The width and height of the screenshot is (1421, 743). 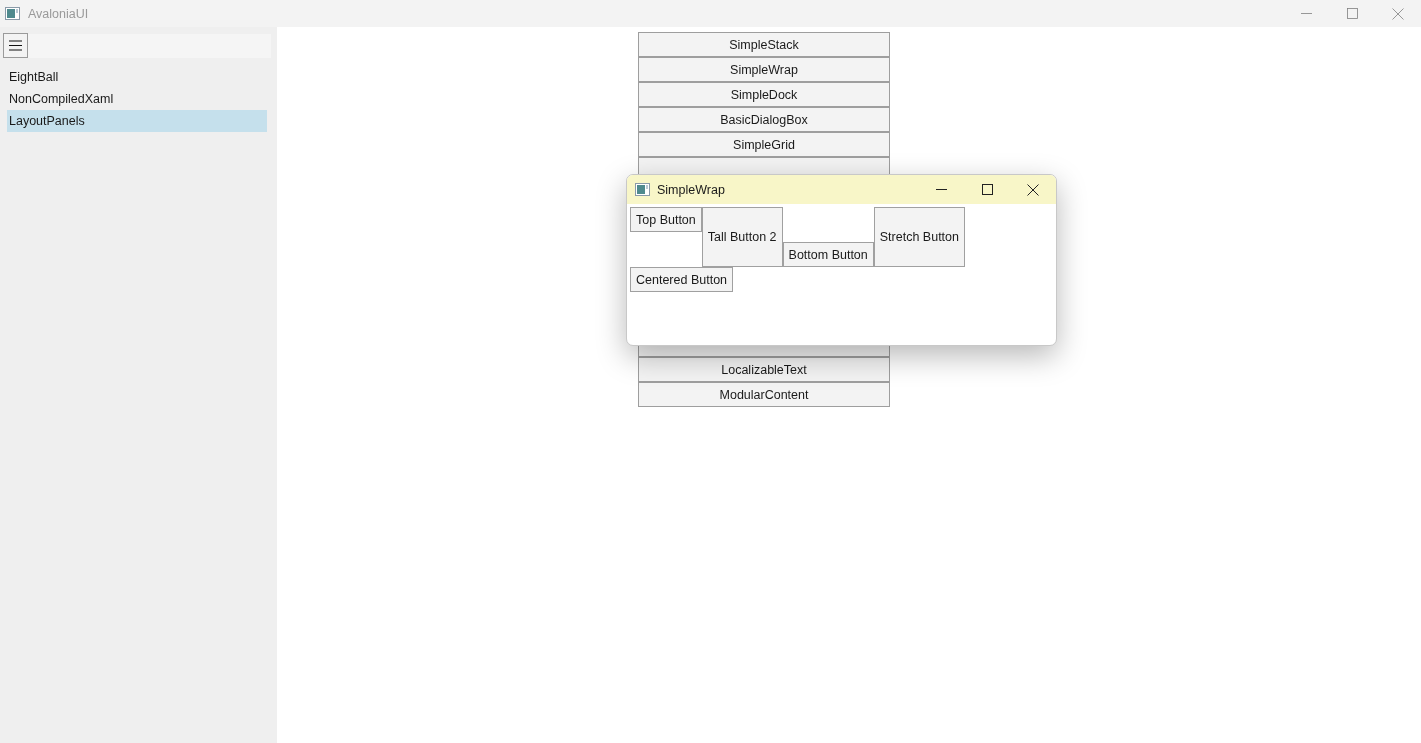 I want to click on menu-icon, so click(x=15, y=45).